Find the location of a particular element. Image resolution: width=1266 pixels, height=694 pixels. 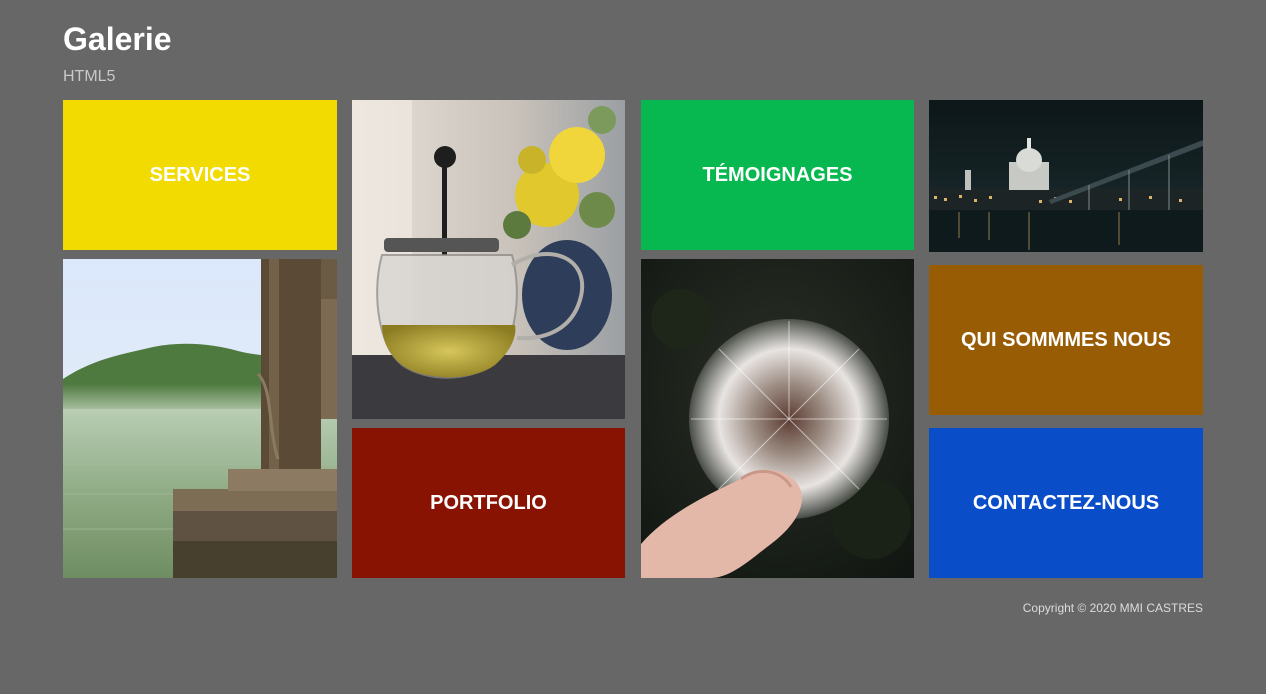

services-label: SERVICES is located at coordinates (200, 174).